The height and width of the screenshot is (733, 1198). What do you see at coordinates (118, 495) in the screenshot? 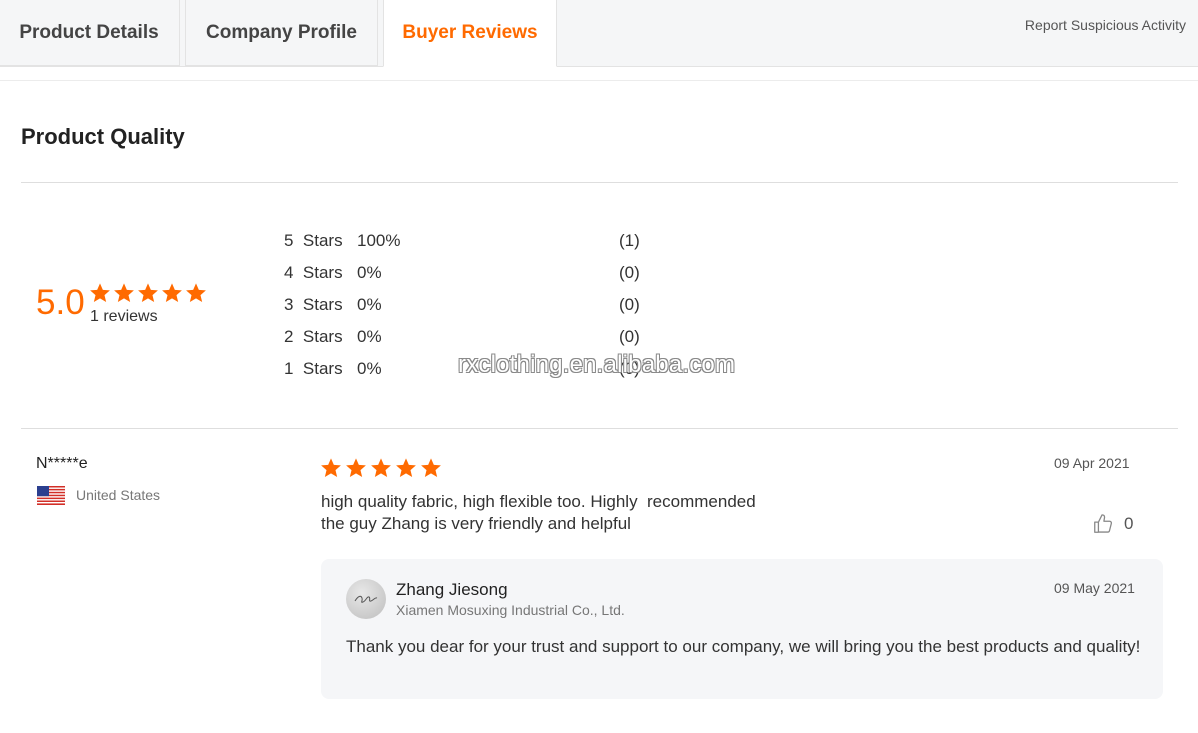
I see `reviewer-country: United States` at bounding box center [118, 495].